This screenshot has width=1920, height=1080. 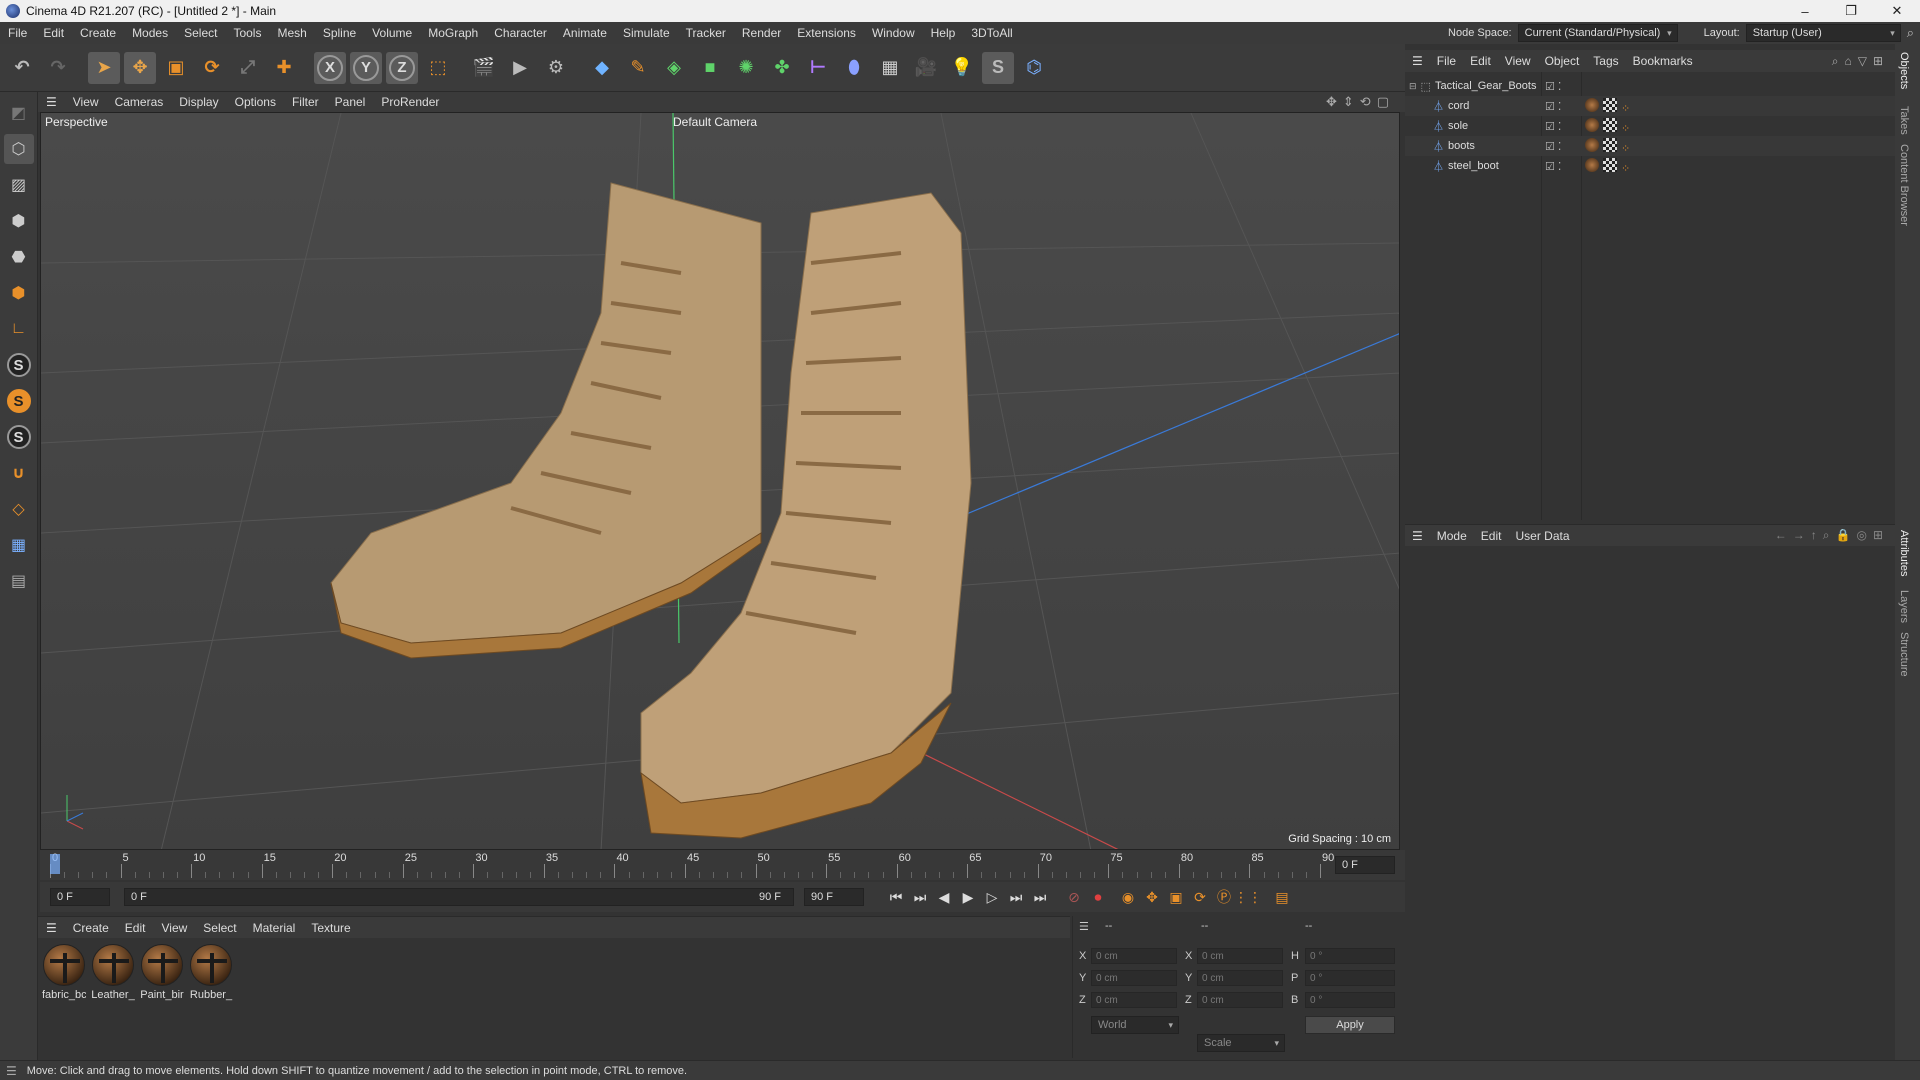 What do you see at coordinates (991, 33) in the screenshot?
I see `menu-3dtoall: 3DToAll` at bounding box center [991, 33].